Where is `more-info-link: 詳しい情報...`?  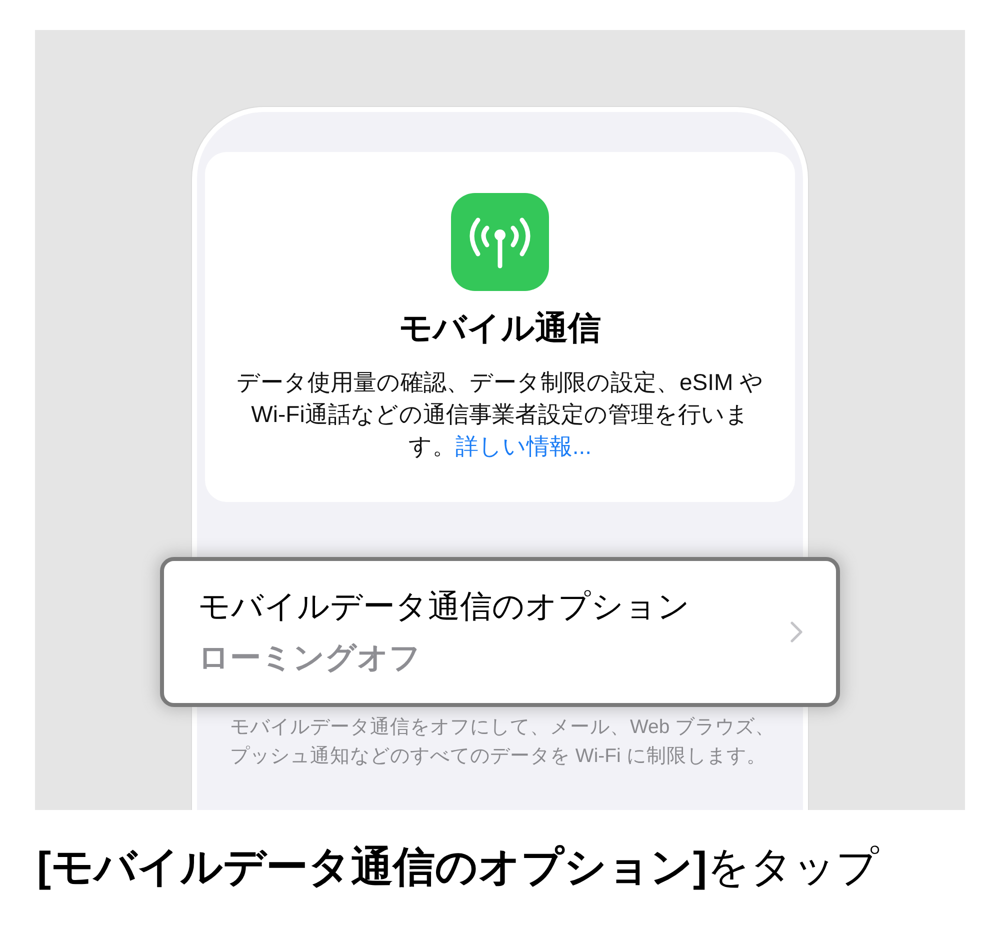
more-info-link: 詳しい情報... is located at coordinates (523, 446).